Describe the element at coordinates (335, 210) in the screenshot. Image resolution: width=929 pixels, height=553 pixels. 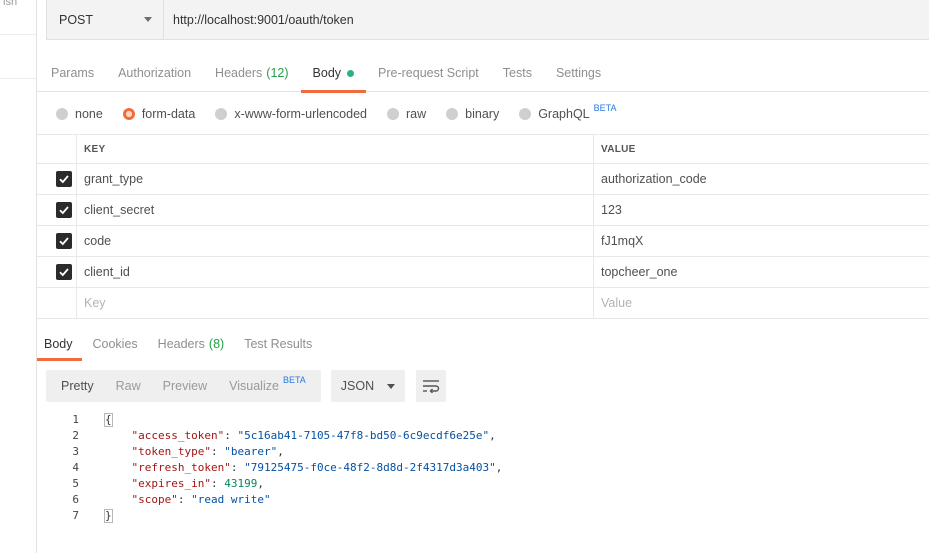
I see `param-key: client_secret` at that location.